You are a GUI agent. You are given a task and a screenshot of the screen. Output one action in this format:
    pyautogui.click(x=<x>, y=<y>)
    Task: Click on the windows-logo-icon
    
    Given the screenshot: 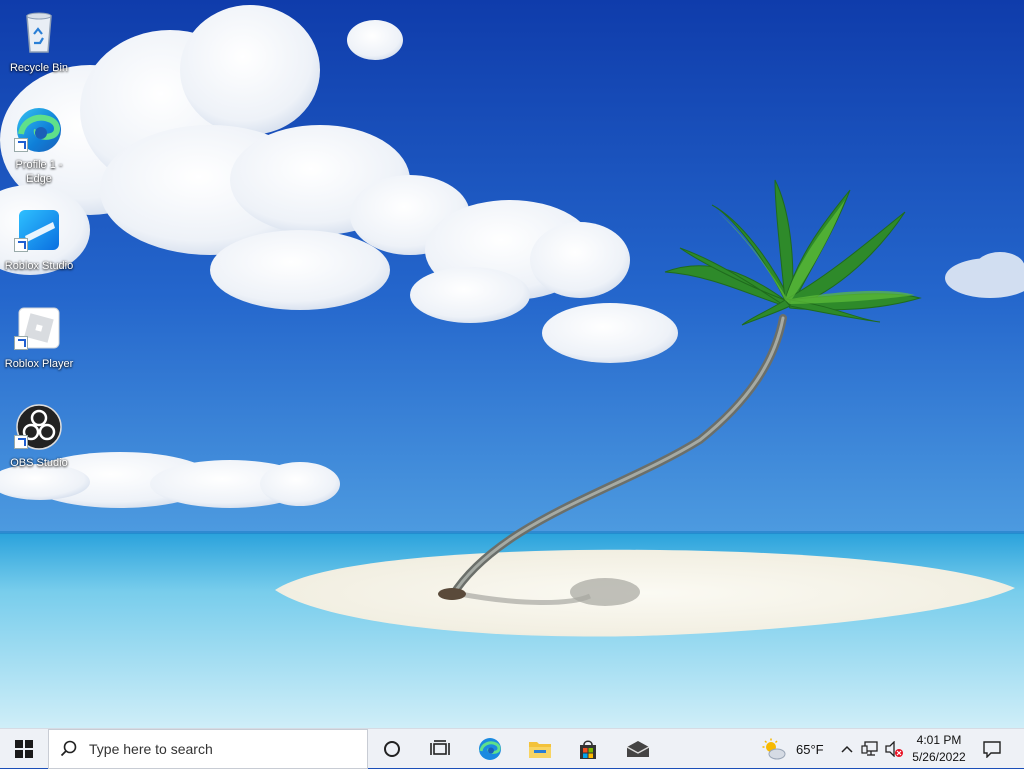 What is the action you would take?
    pyautogui.click(x=24, y=749)
    